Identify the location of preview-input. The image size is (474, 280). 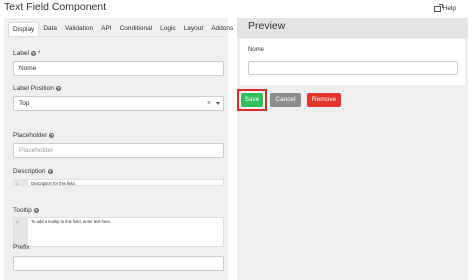
(353, 68).